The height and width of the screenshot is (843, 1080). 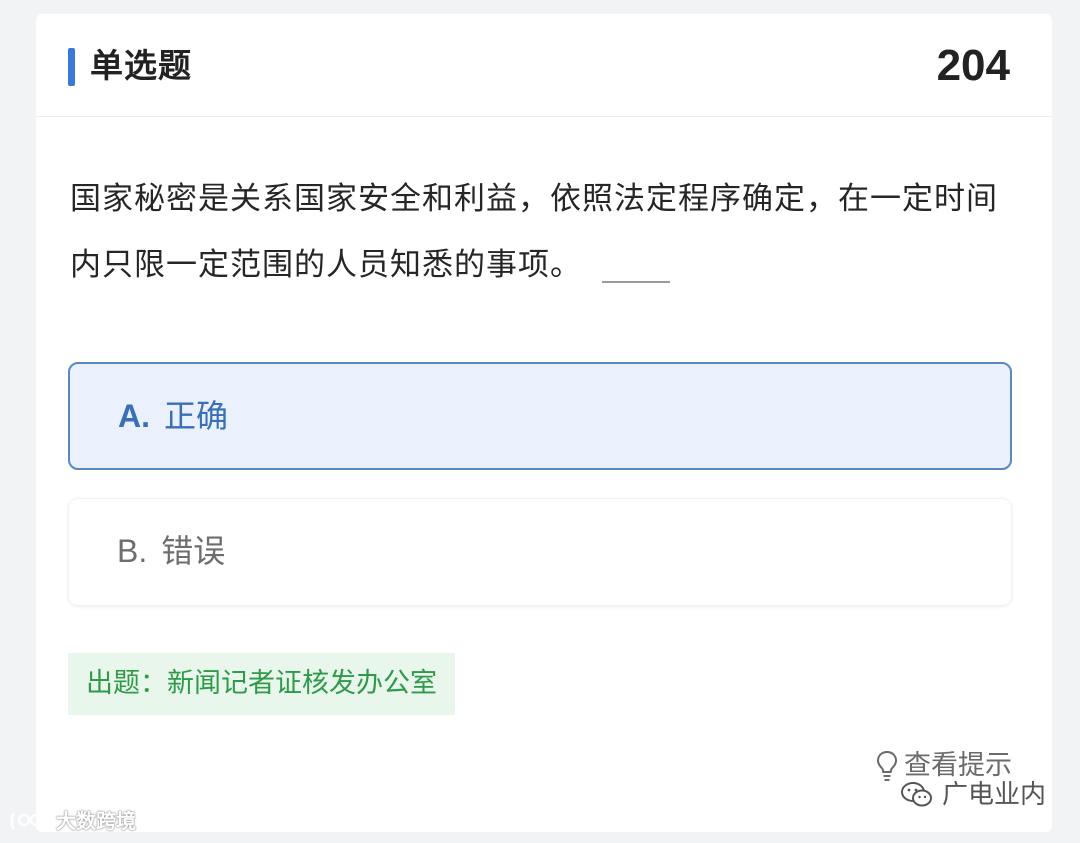 What do you see at coordinates (141, 65) in the screenshot?
I see `question-type-title: 单选题` at bounding box center [141, 65].